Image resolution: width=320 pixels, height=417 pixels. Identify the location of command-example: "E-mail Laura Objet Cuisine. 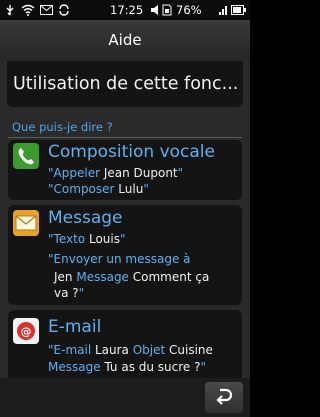
(130, 350).